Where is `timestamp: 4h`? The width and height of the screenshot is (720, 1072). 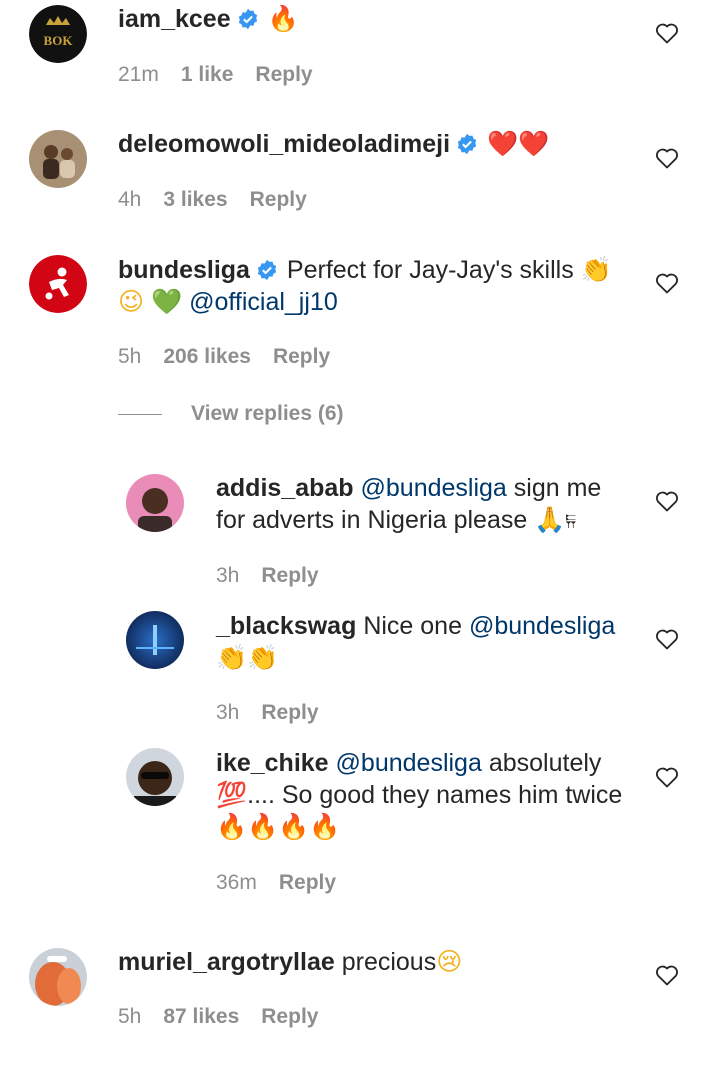 timestamp: 4h is located at coordinates (130, 199).